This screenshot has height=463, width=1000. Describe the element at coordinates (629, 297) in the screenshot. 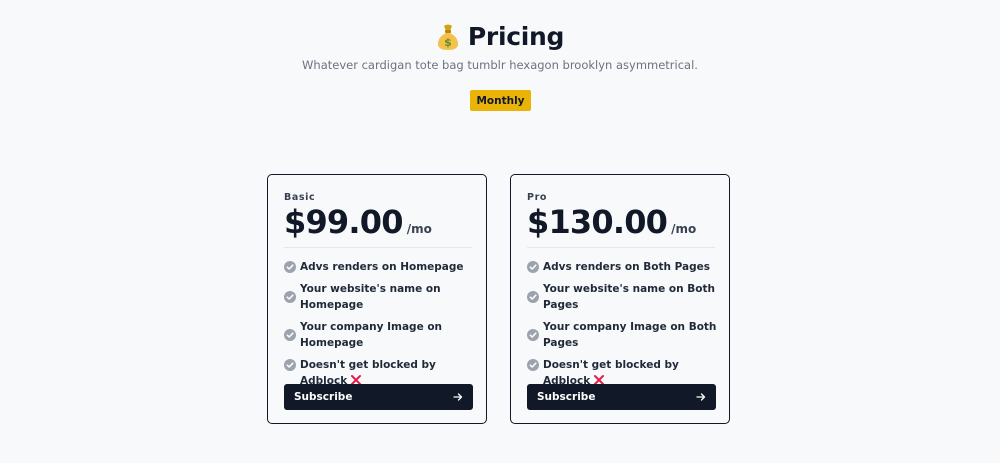

I see `feature-text: Your website's name on Both Pages` at that location.